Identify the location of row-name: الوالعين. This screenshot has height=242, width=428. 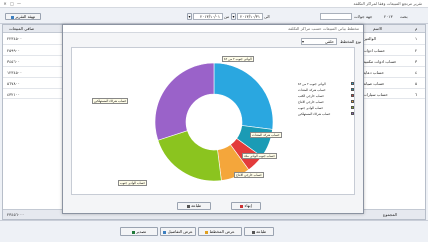
(369, 38).